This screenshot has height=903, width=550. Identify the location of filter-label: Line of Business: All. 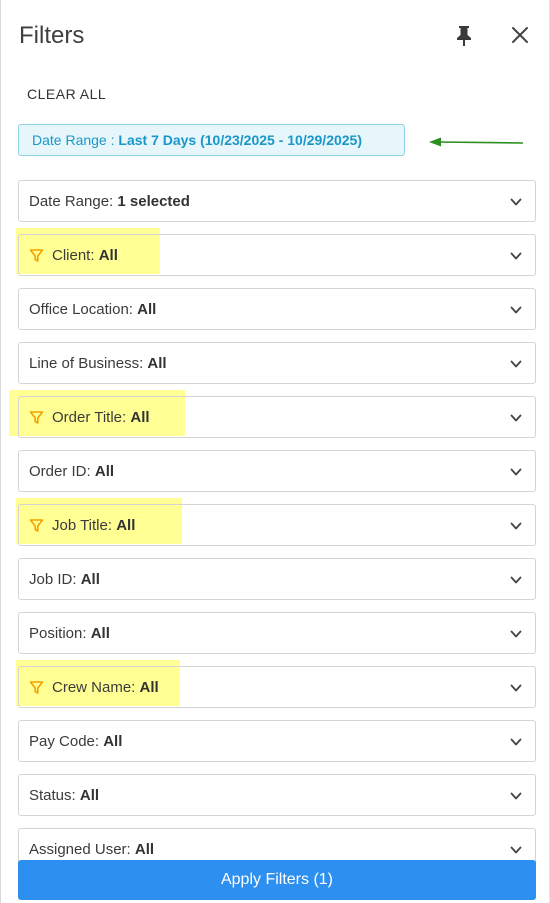
(98, 363).